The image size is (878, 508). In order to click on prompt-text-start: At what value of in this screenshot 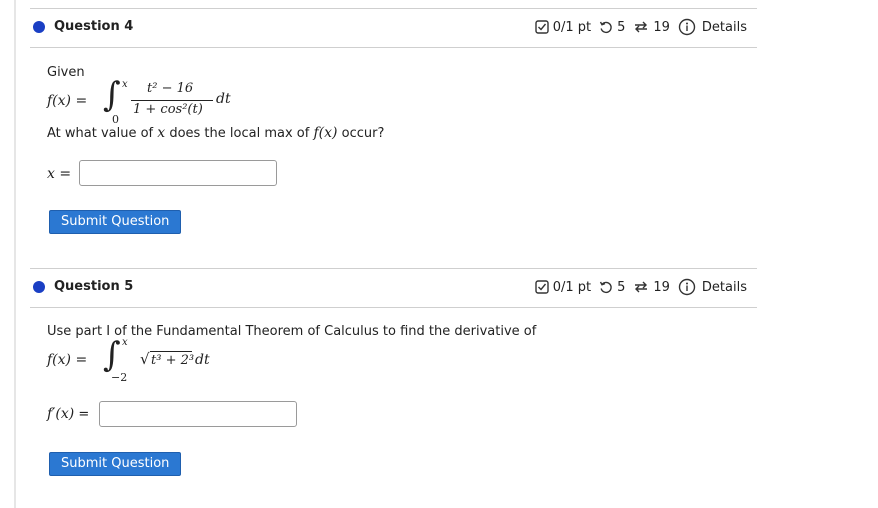, I will do `click(100, 133)`.